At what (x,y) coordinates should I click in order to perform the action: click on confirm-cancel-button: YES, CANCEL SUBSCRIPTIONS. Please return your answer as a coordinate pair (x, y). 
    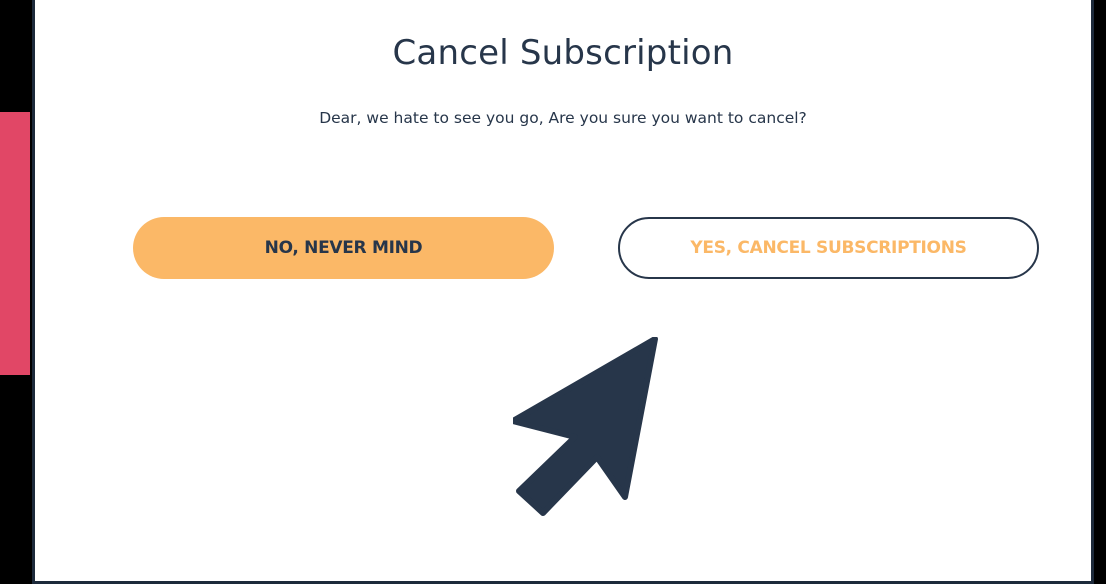
    Looking at the image, I should click on (828, 248).